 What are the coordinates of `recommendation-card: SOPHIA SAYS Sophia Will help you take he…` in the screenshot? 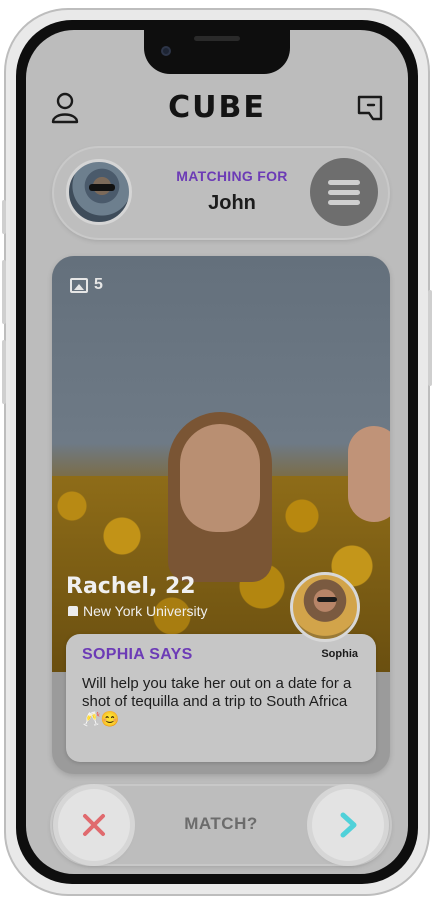 It's located at (221, 698).